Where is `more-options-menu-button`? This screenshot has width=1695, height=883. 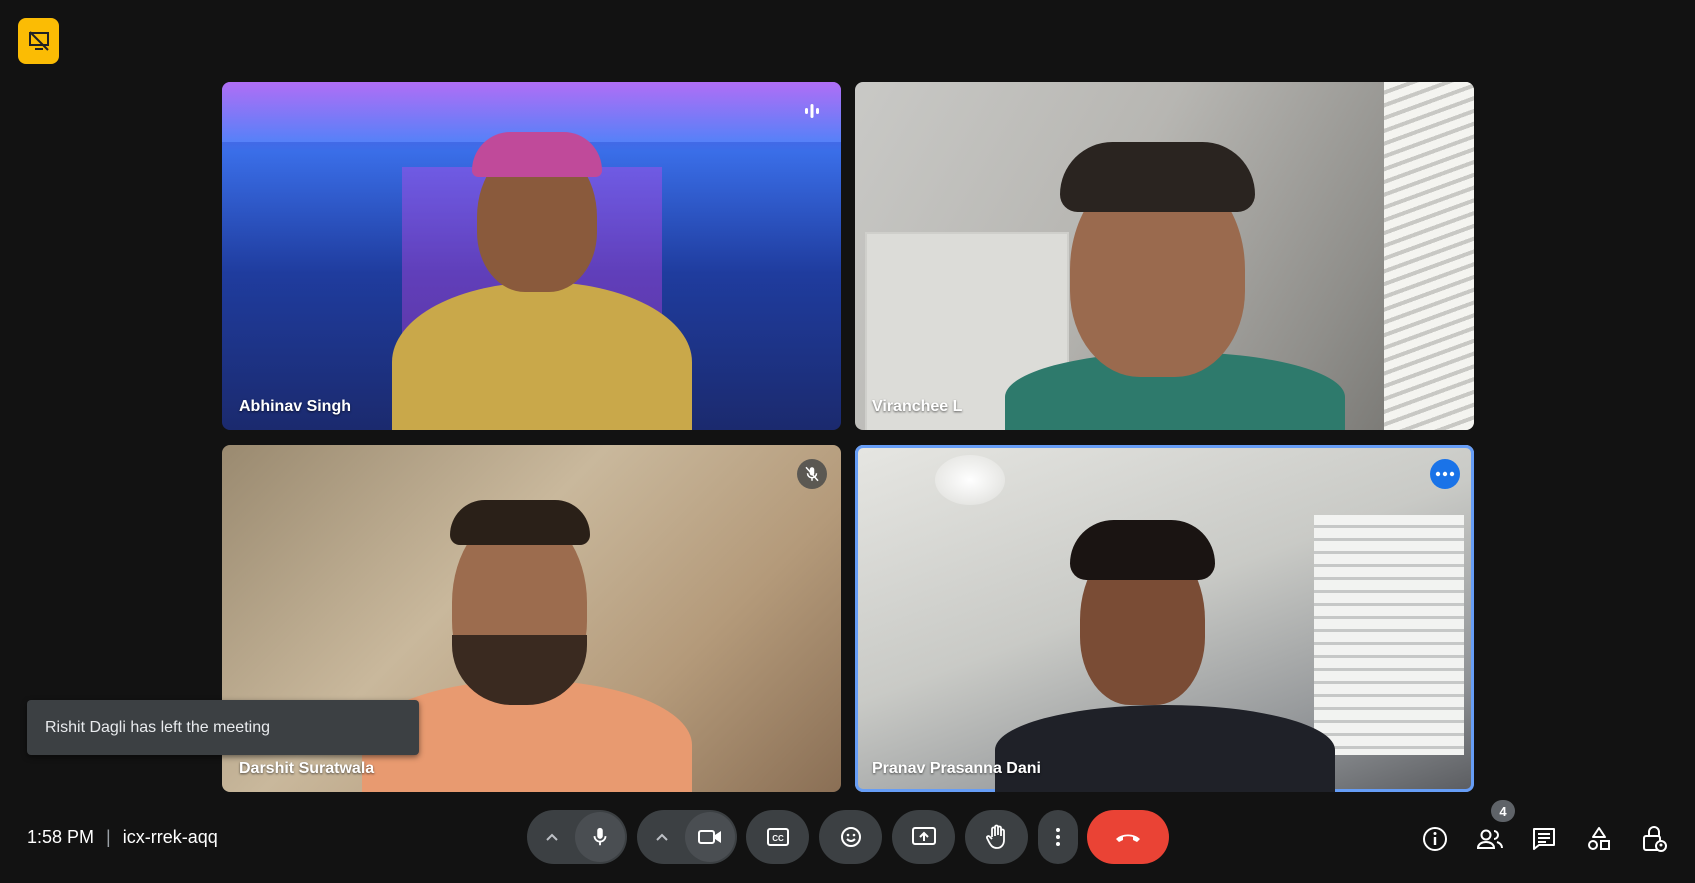
more-options-menu-button is located at coordinates (1058, 837).